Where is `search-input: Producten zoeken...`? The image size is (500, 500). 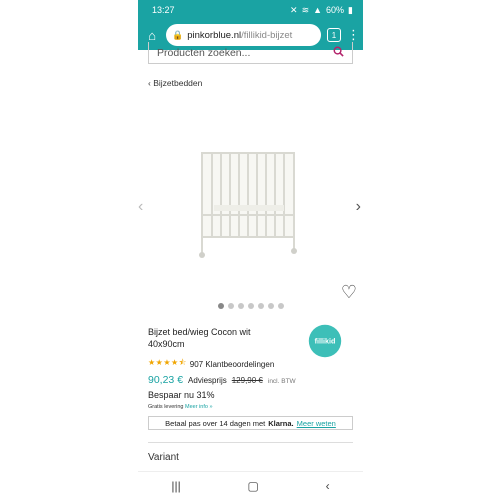
search-input: Producten zoeken... is located at coordinates (250, 53).